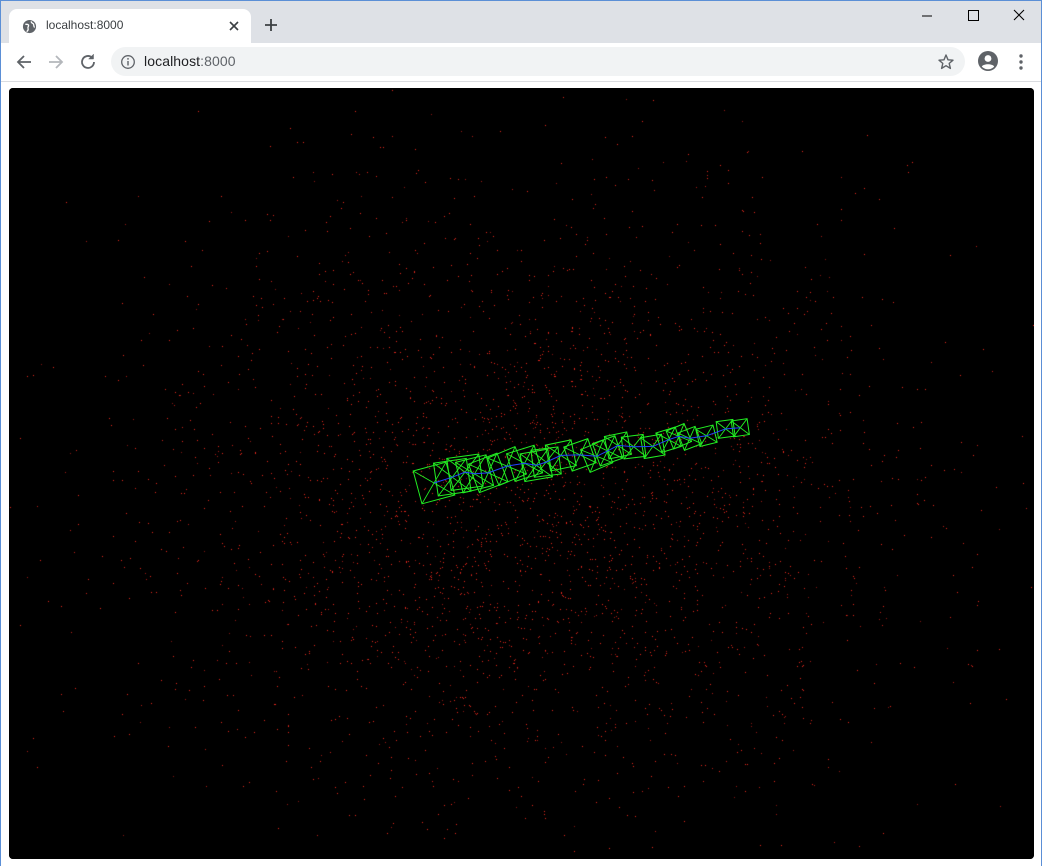 The width and height of the screenshot is (1042, 866). Describe the element at coordinates (234, 26) in the screenshot. I see `close-icon` at that location.